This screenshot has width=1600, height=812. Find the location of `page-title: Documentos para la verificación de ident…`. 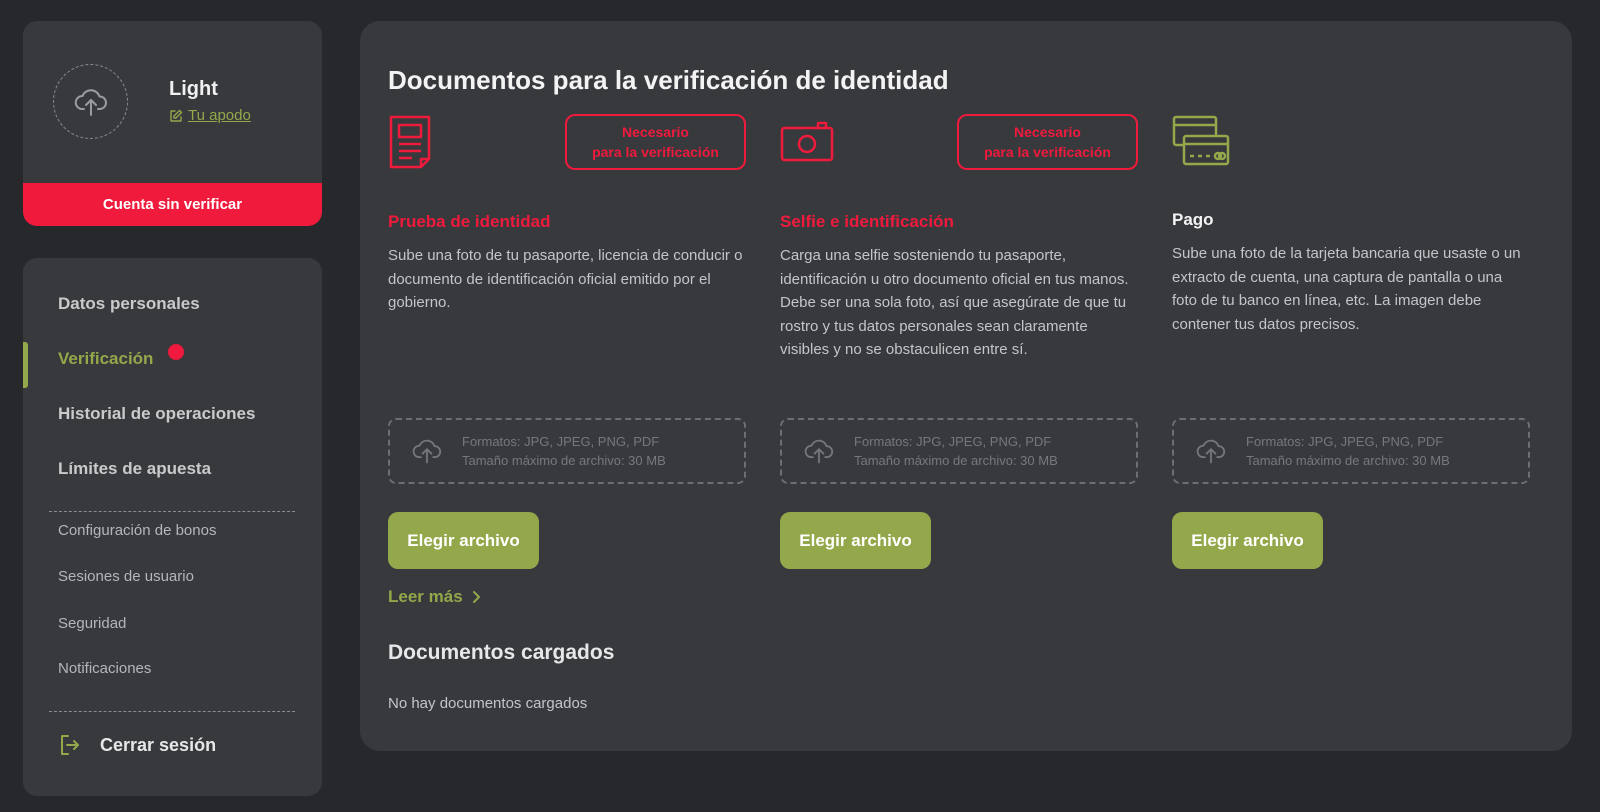

page-title: Documentos para la verificación de ident… is located at coordinates (668, 80).